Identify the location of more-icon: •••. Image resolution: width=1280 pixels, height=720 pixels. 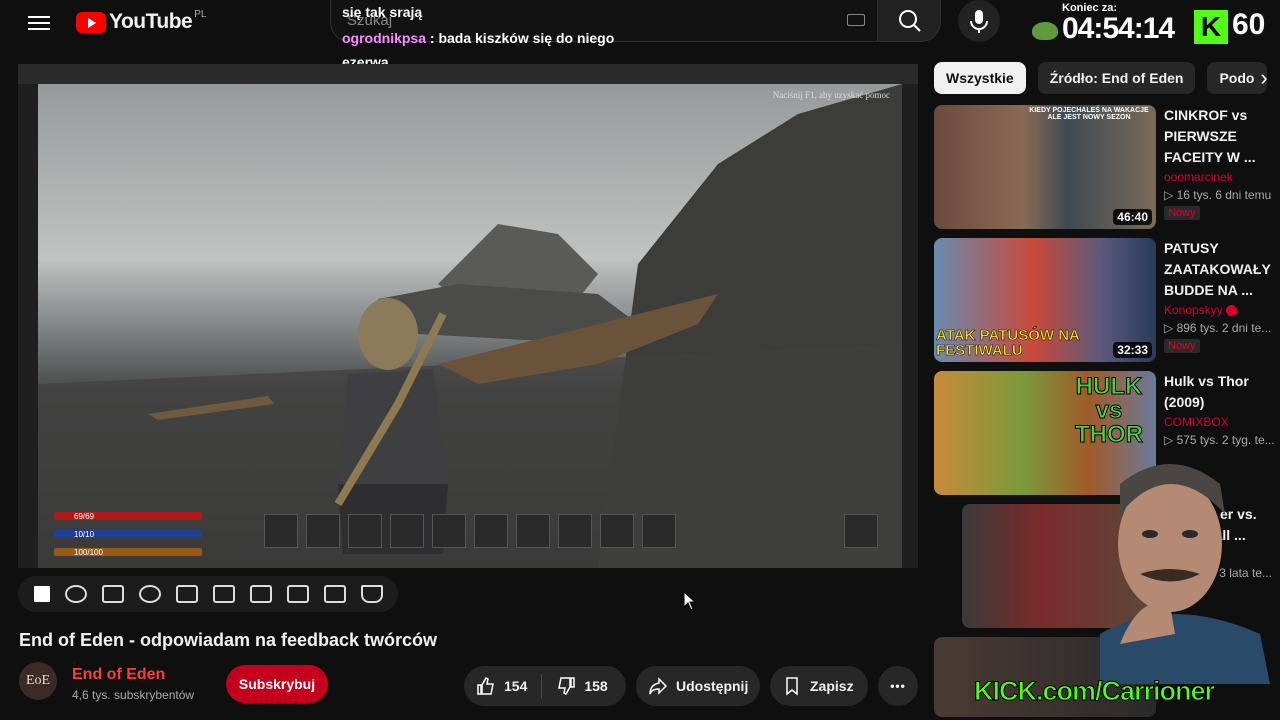
(898, 686).